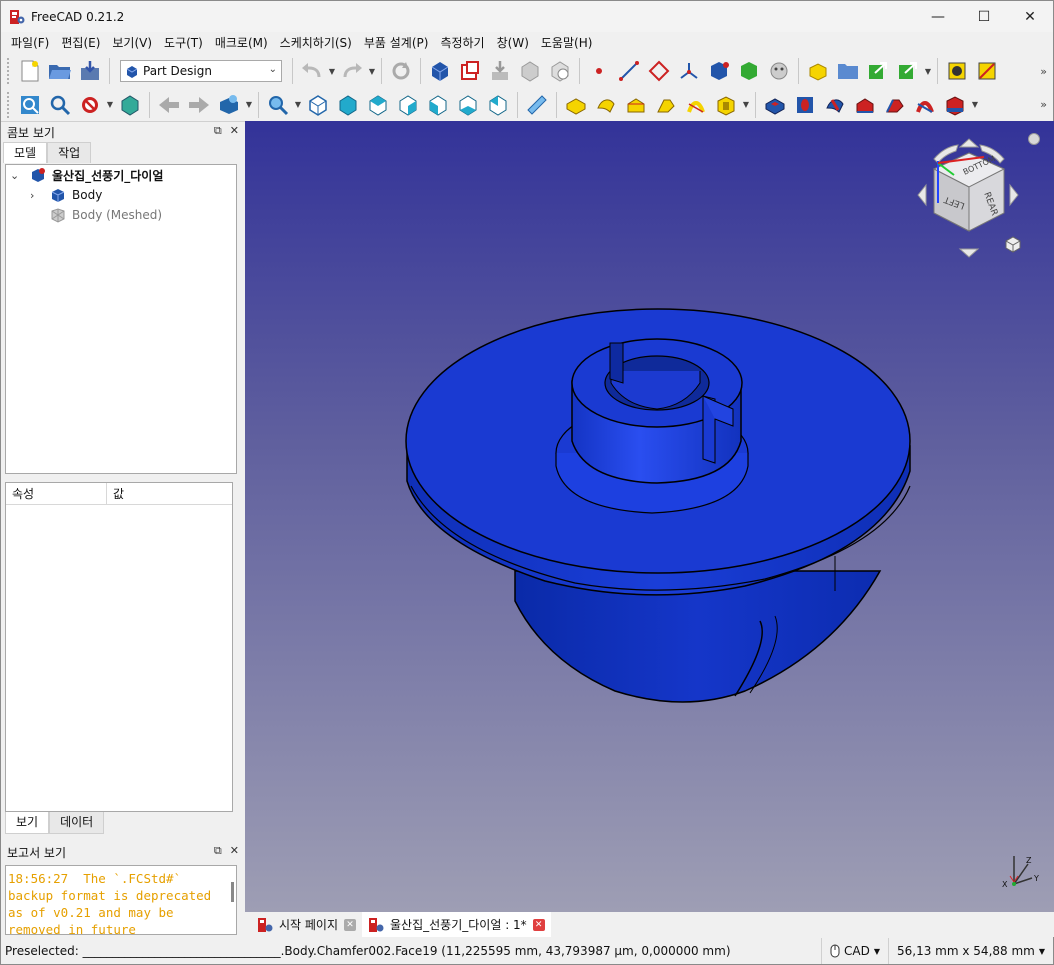  I want to click on tree-item-body-meshed: Body (Meshed), so click(106, 215).